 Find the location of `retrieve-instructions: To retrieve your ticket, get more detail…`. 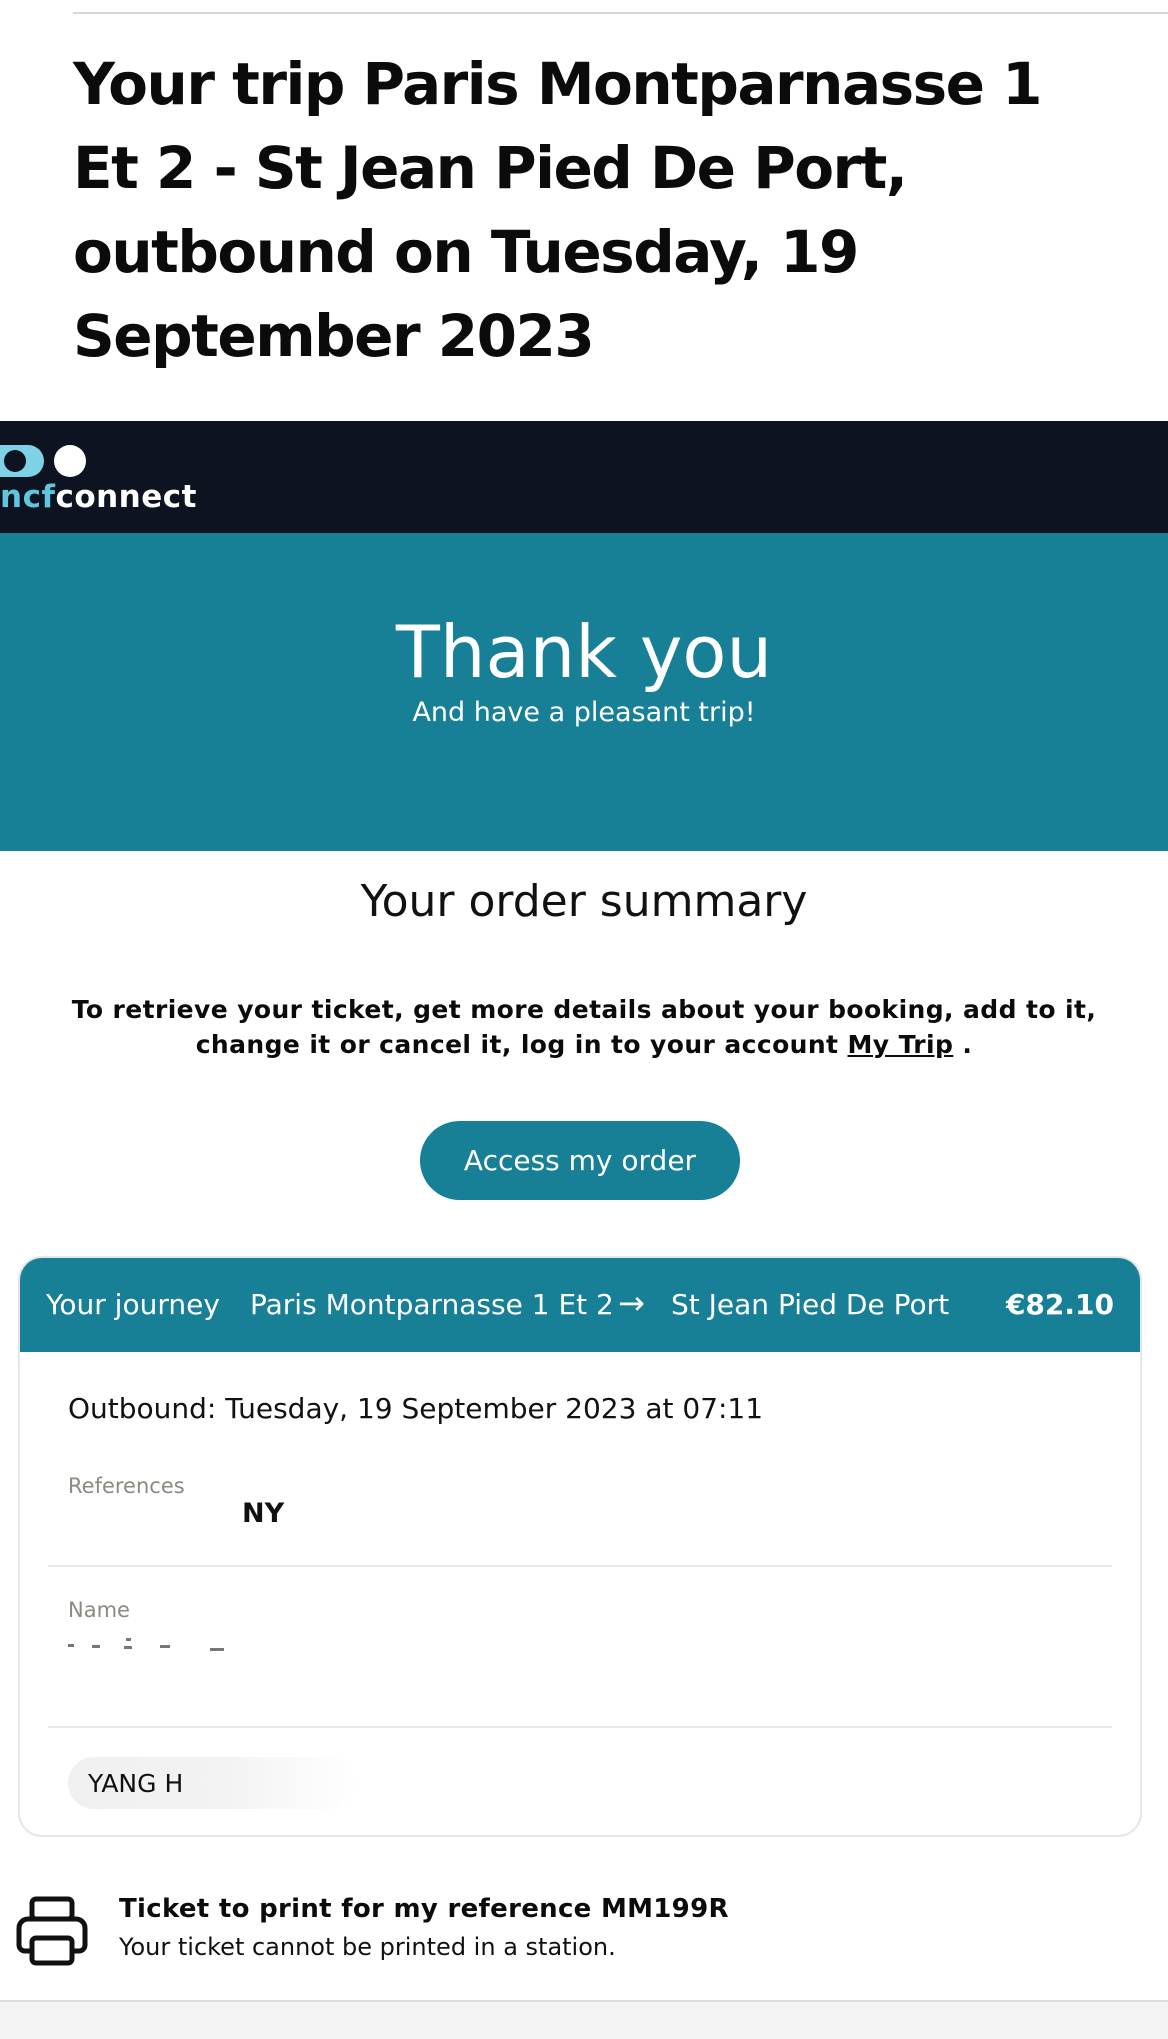

retrieve-instructions: To retrieve your ticket, get more detail… is located at coordinates (584, 1027).